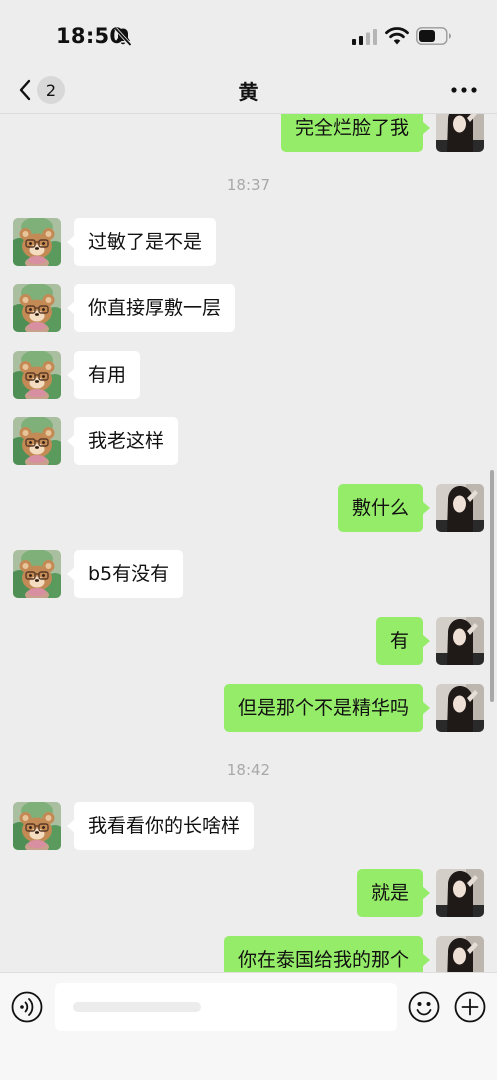 This screenshot has height=1080, width=497. What do you see at coordinates (424, 1007) in the screenshot?
I see `emoji-icon` at bounding box center [424, 1007].